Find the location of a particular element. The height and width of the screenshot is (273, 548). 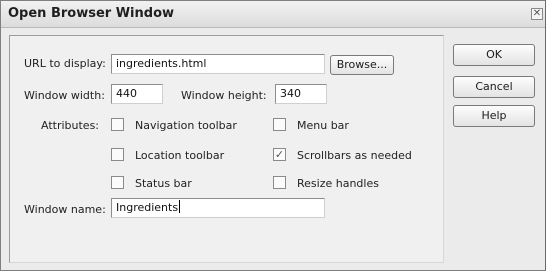

title-bar: Open Browser Window ✕ is located at coordinates (273, 14).